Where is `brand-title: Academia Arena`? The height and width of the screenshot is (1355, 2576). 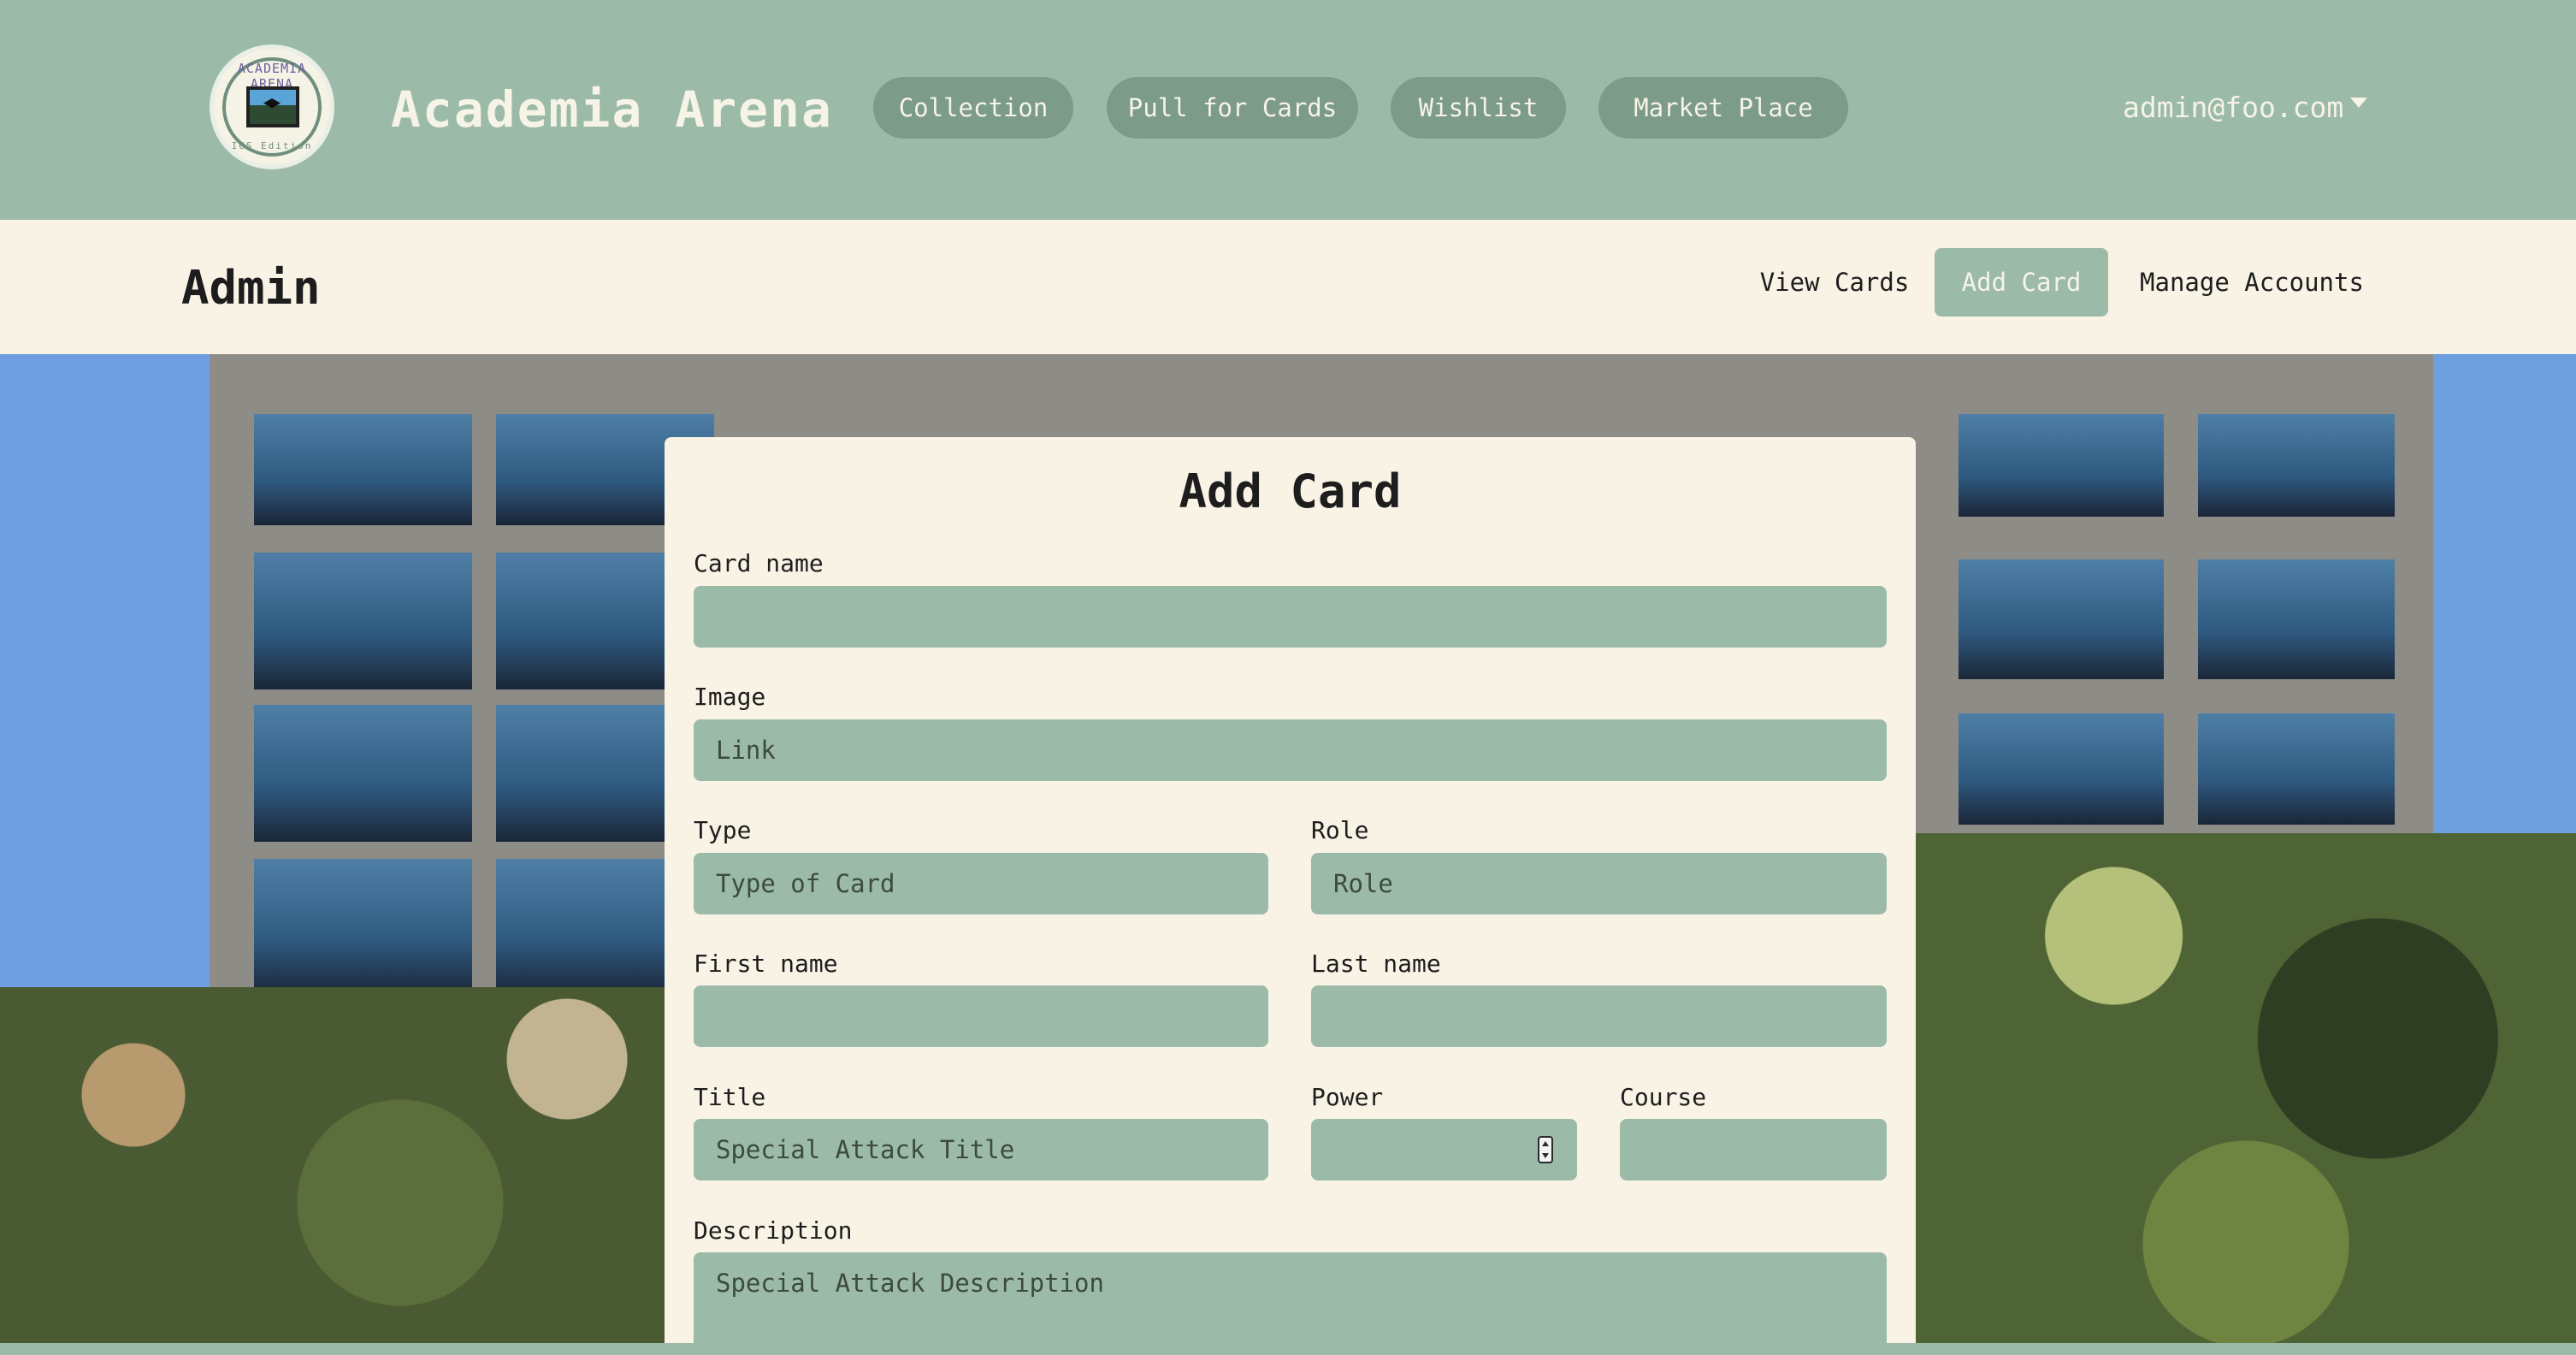
brand-title: Academia Arena is located at coordinates (612, 109).